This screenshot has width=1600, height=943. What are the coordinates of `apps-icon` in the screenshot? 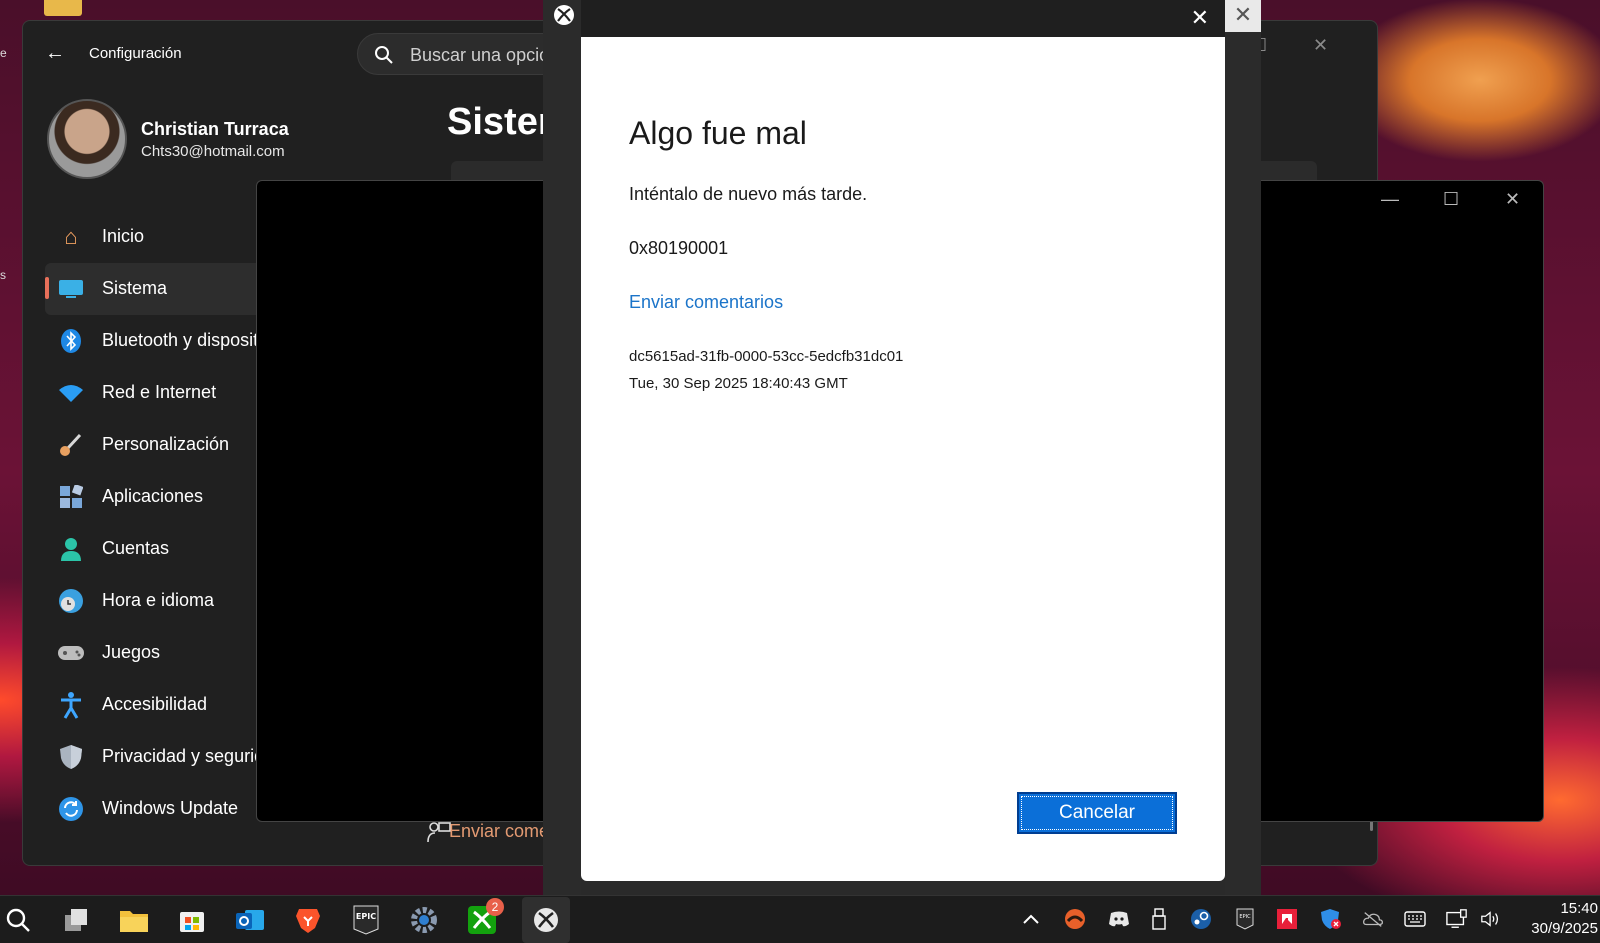 It's located at (71, 497).